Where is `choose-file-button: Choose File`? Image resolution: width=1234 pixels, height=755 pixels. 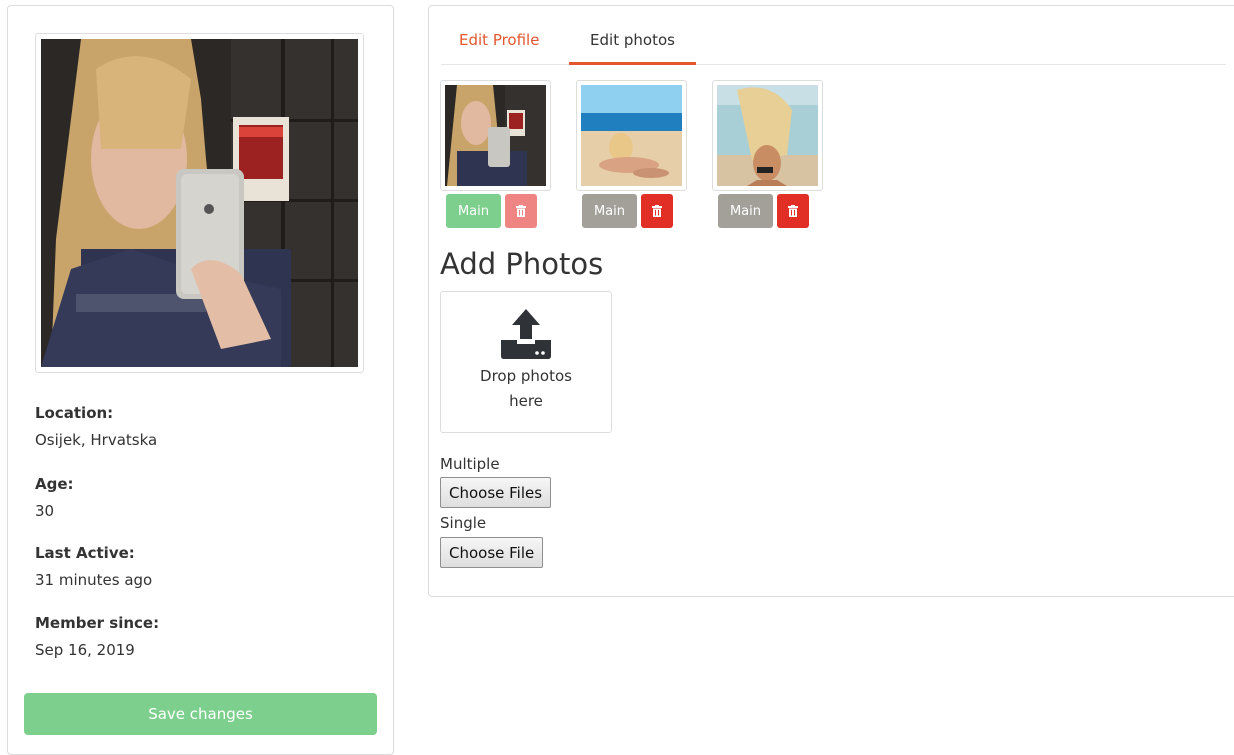 choose-file-button: Choose File is located at coordinates (492, 552).